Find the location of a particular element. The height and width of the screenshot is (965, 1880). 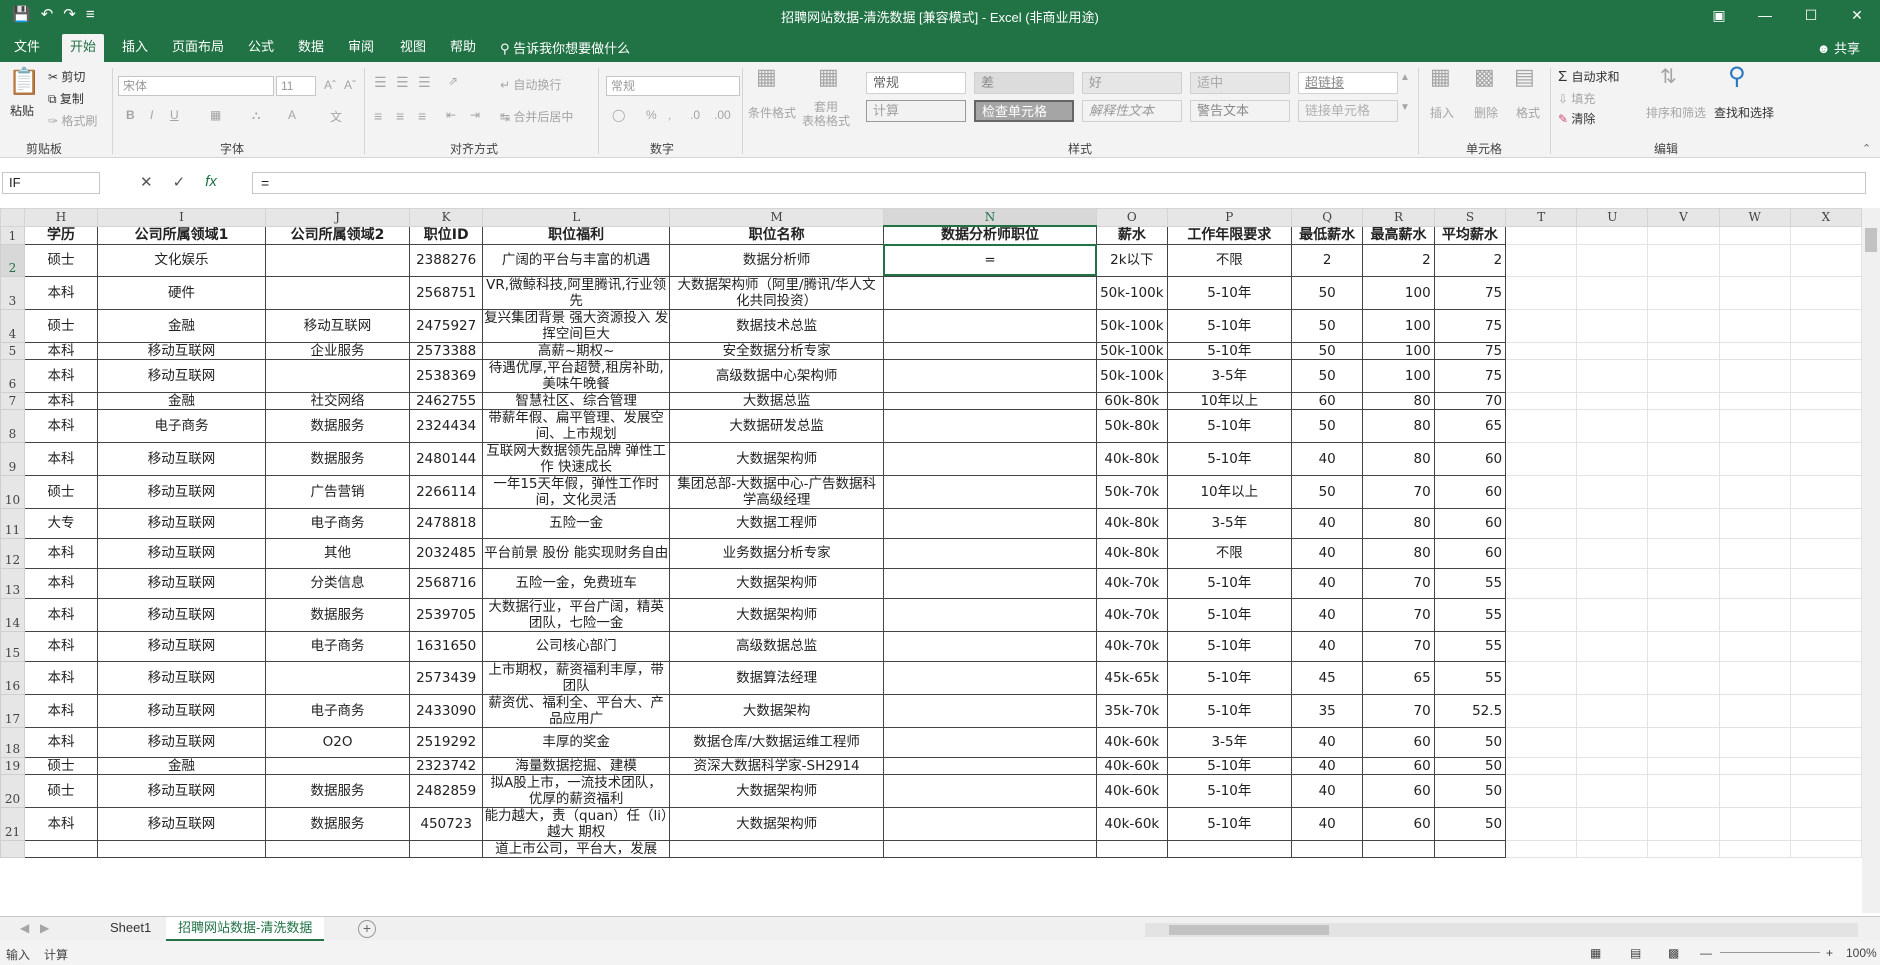

cell-m: 大数据研发总监 is located at coordinates (776, 425).